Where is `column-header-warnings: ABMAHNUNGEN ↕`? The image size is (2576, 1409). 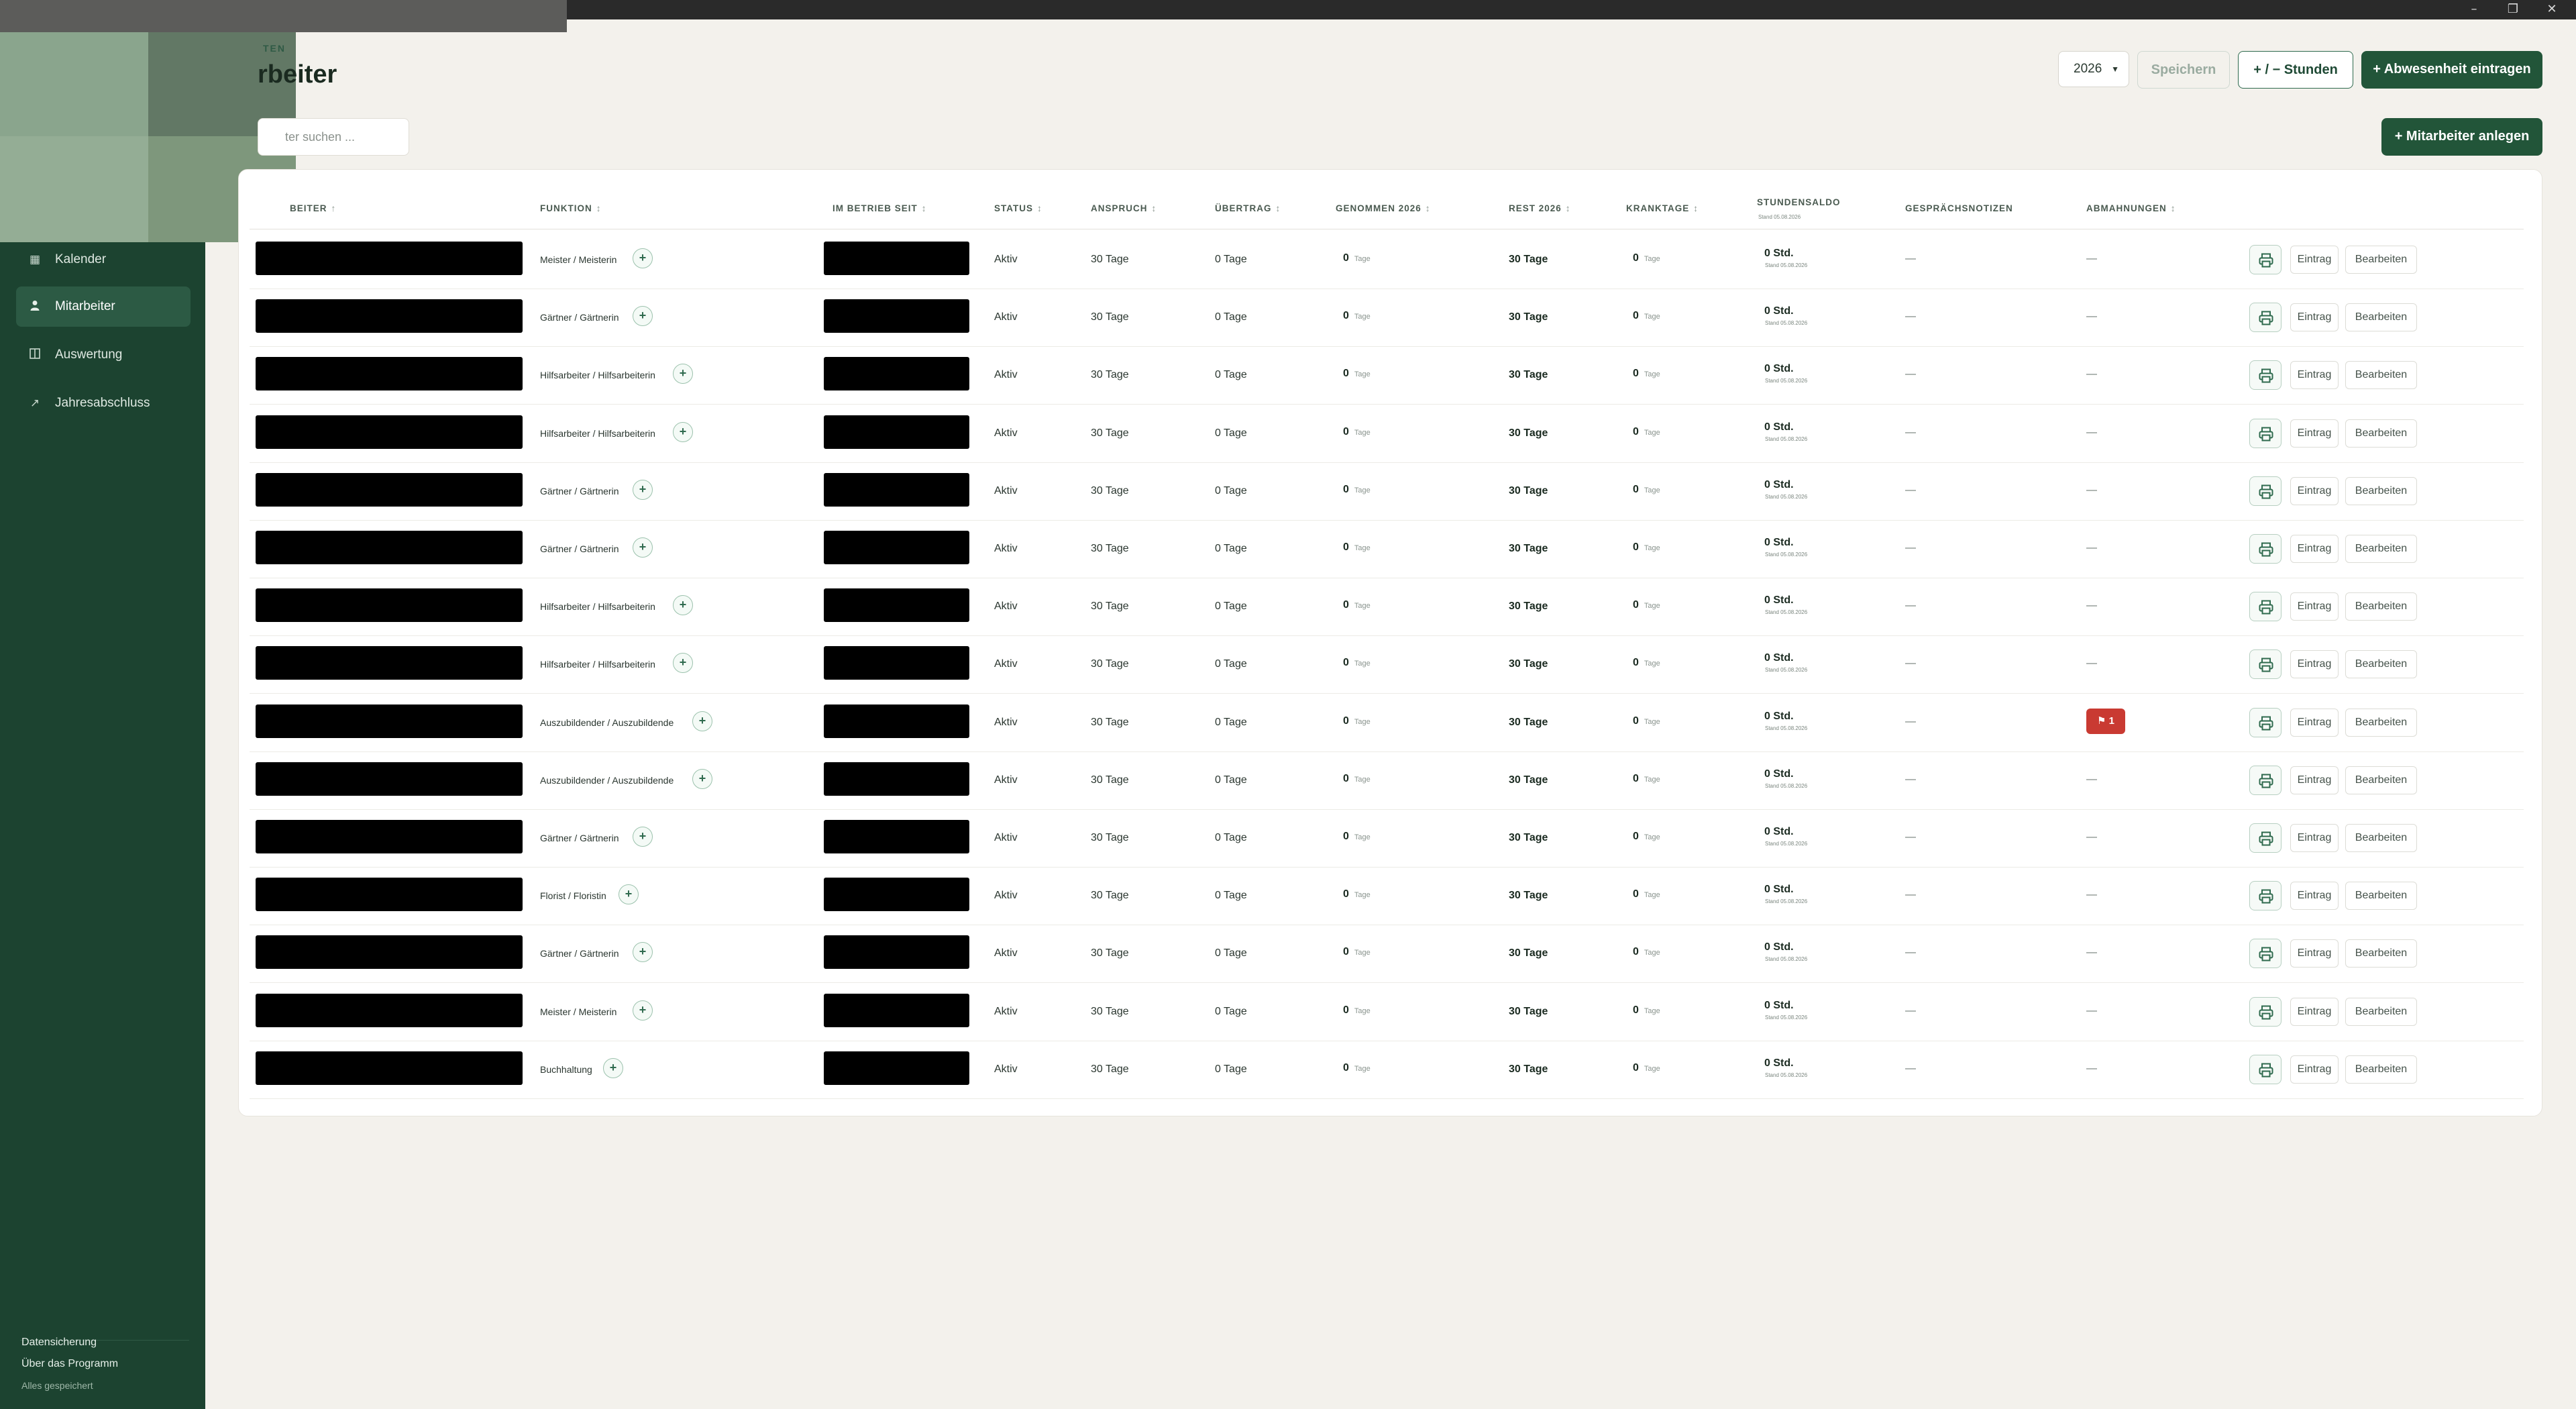
column-header-warnings: ABMAHNUNGEN ↕ is located at coordinates (2131, 208).